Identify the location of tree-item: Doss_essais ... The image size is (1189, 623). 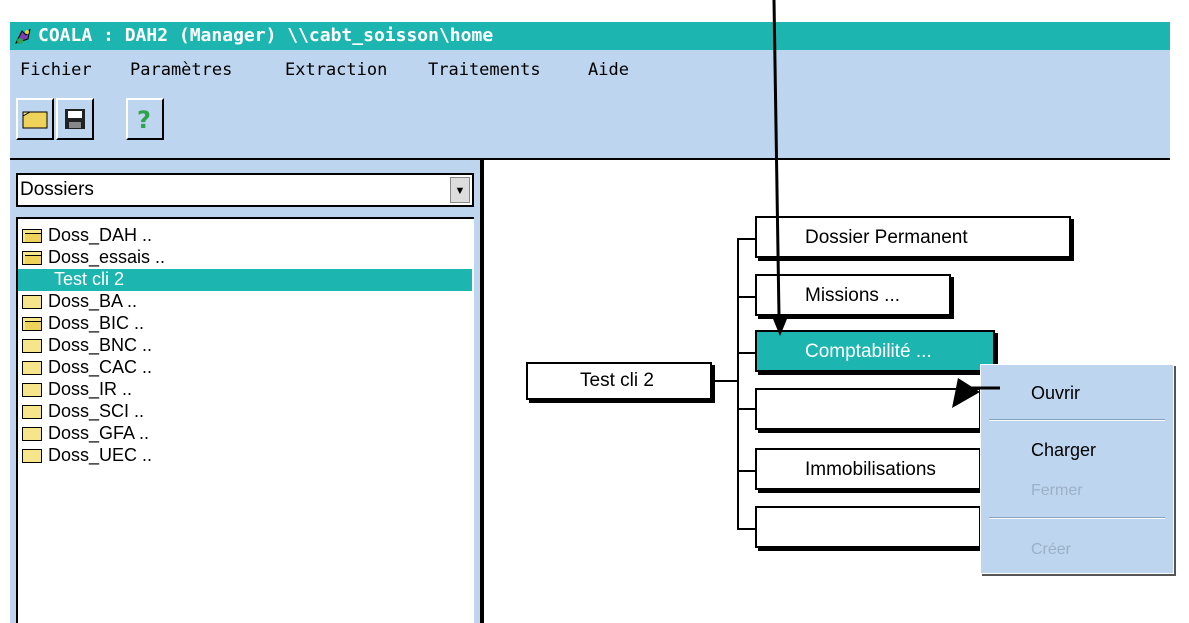
(245, 258).